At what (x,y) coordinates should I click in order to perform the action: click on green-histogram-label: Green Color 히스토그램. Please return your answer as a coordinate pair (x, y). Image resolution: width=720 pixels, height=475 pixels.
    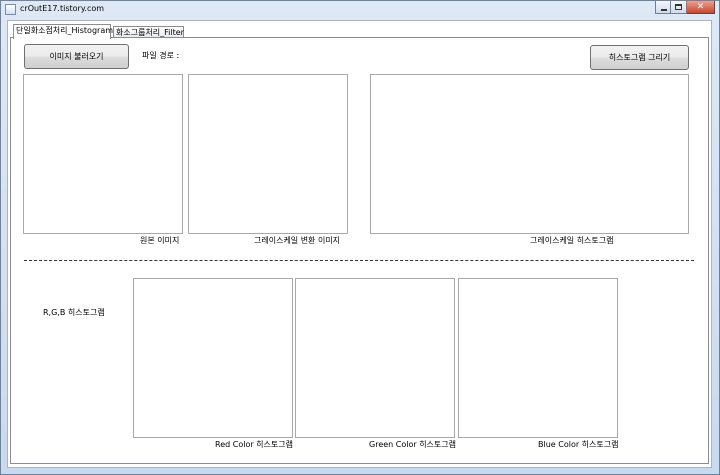
    Looking at the image, I should click on (412, 444).